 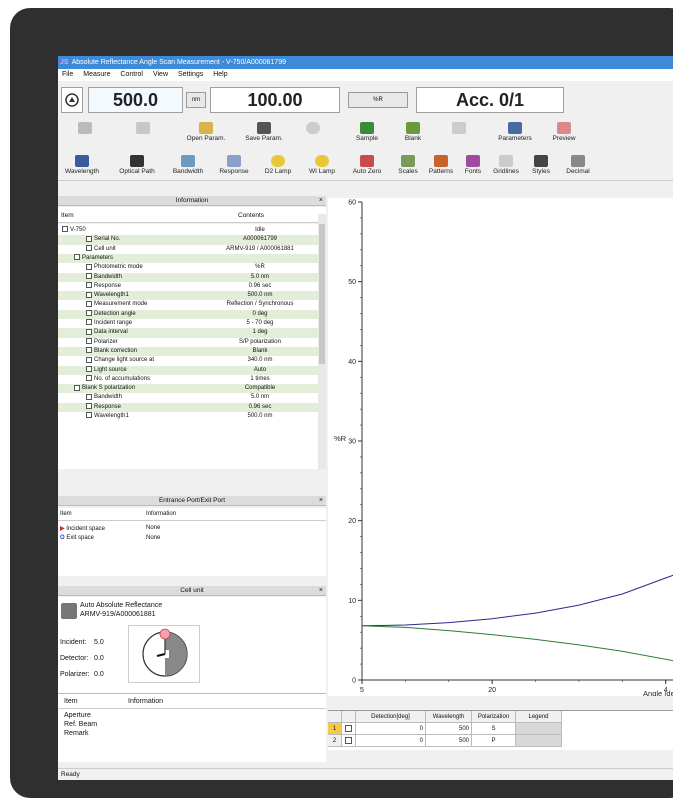 What do you see at coordinates (188, 249) in the screenshot?
I see `table-row: Cell unit ARMV-919 / A000061881` at bounding box center [188, 249].